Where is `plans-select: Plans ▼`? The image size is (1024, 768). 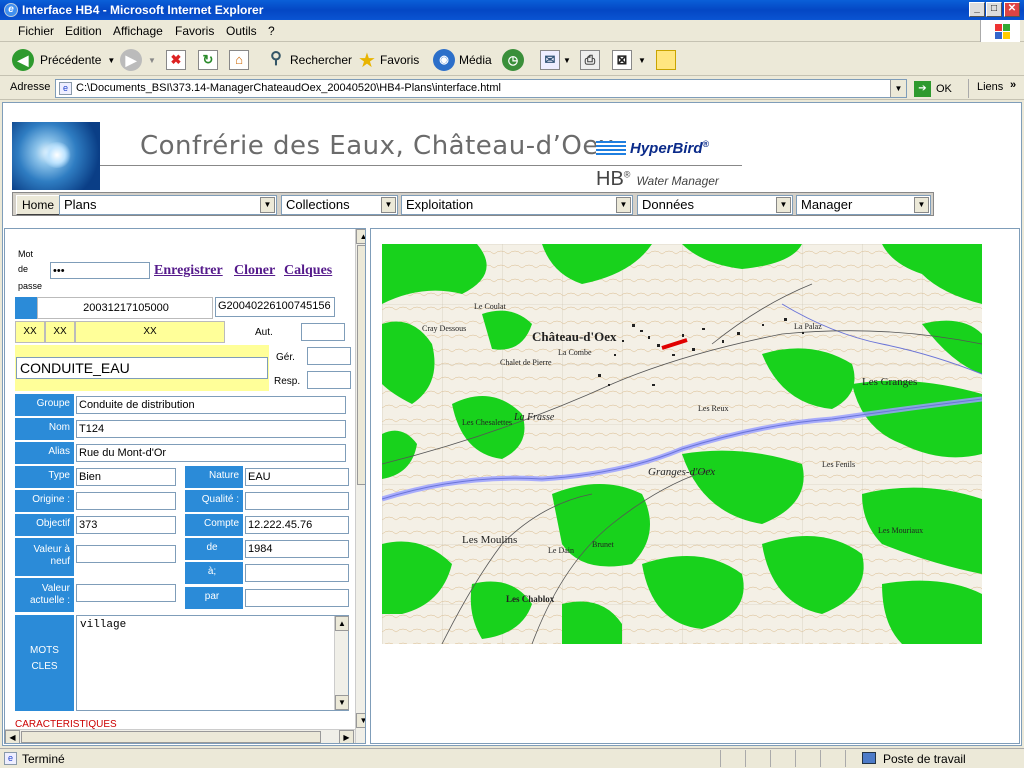
plans-select: Plans ▼ is located at coordinates (168, 205).